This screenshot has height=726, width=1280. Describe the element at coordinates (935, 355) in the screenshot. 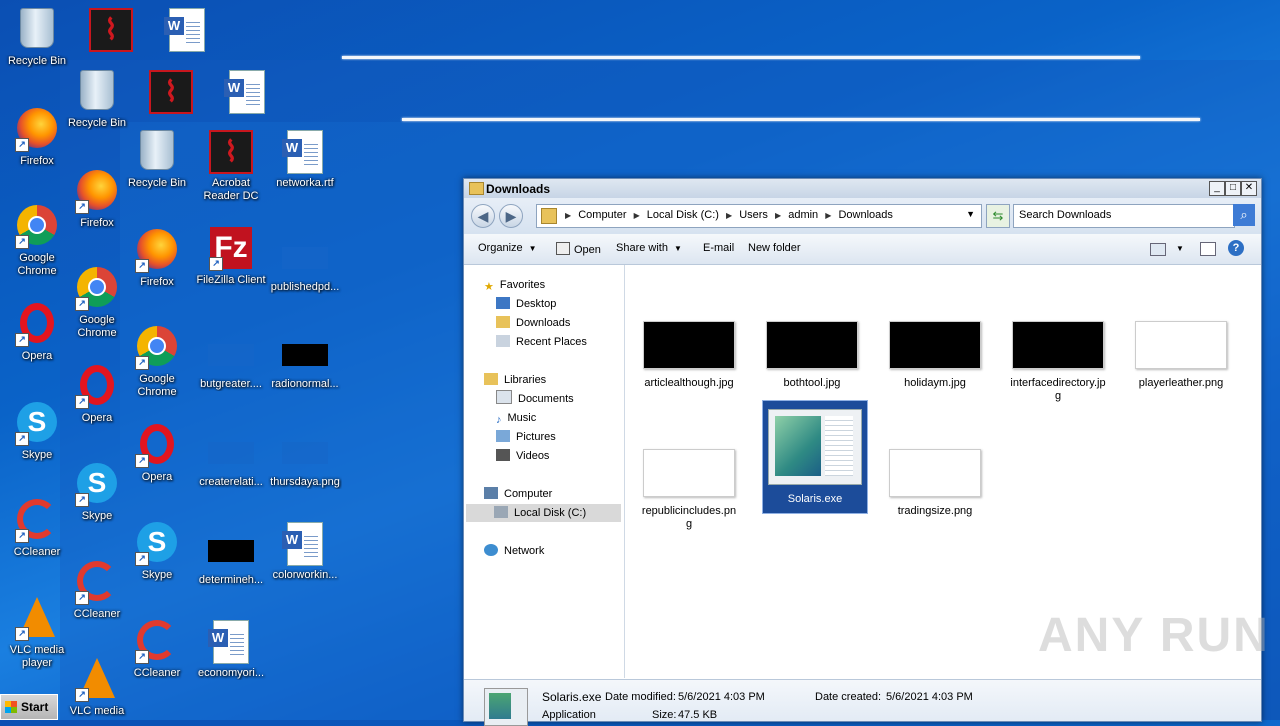

I see `file-item: holidaym.jpg` at that location.